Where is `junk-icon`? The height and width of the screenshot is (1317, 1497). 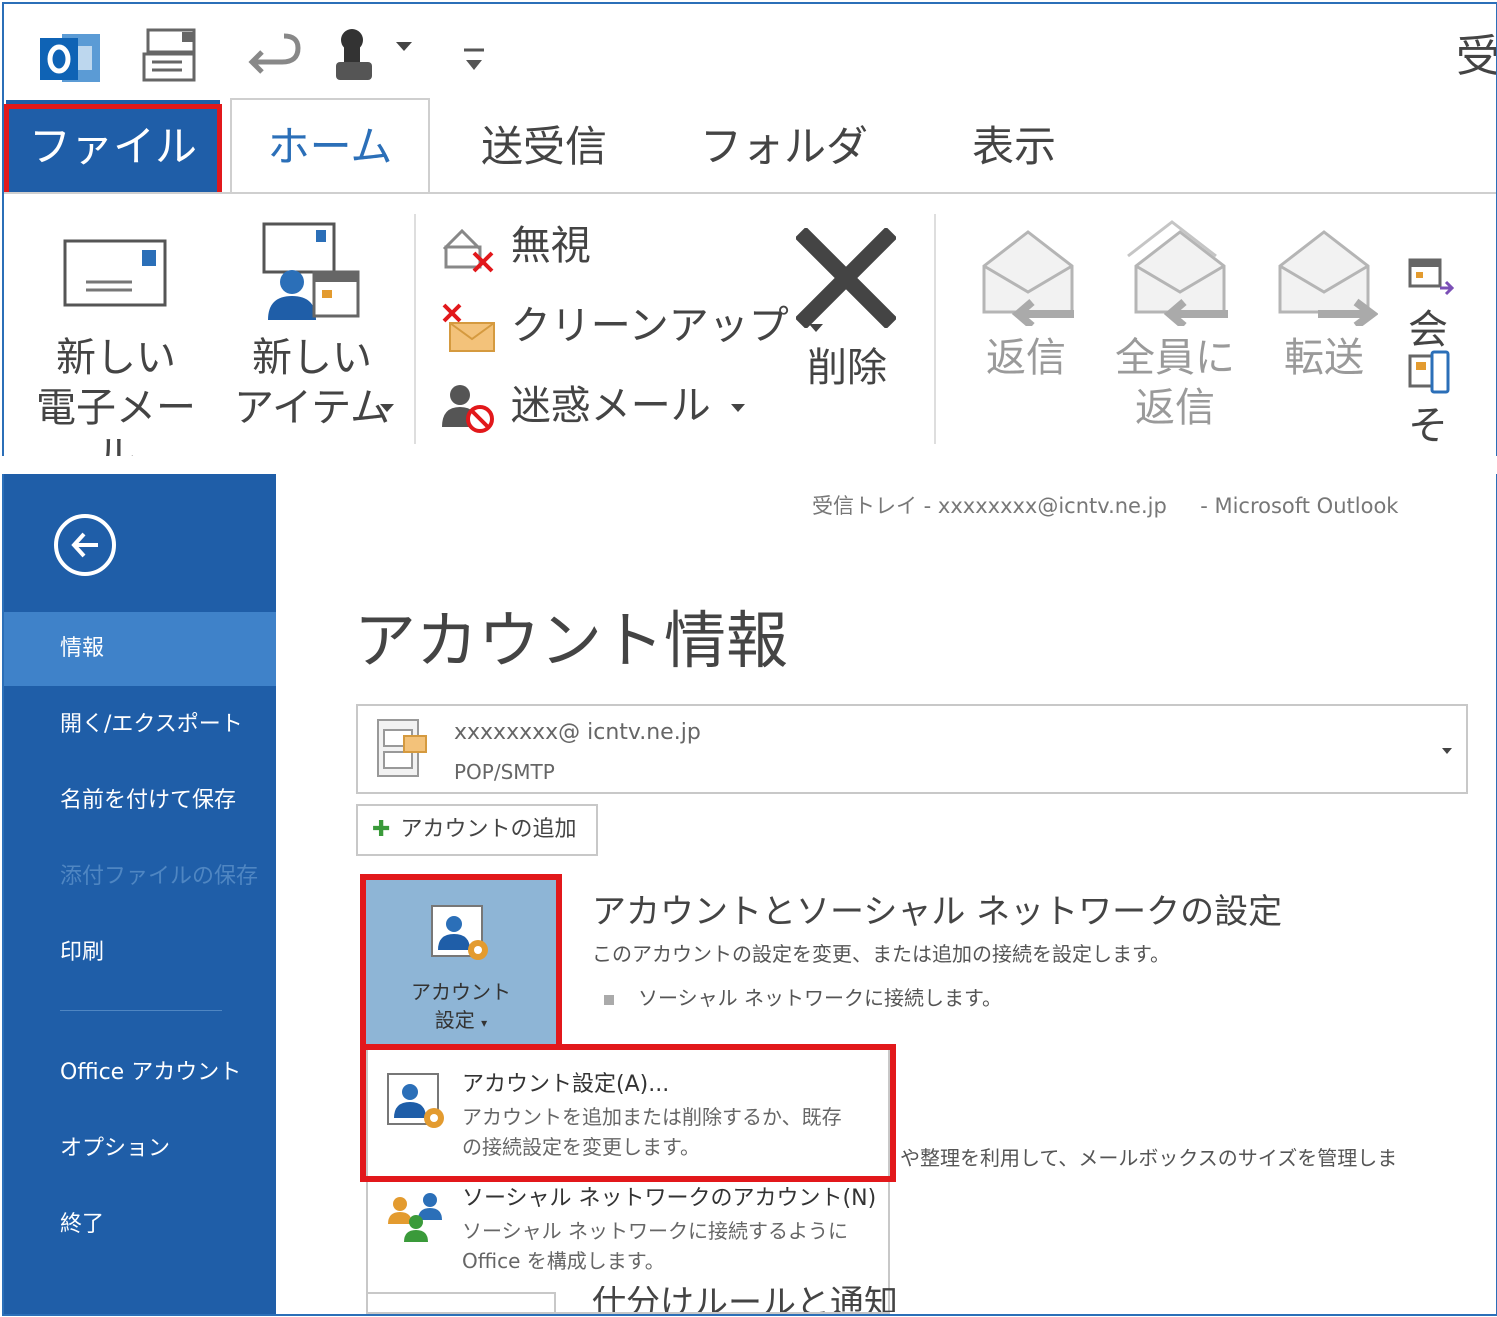 junk-icon is located at coordinates (468, 409).